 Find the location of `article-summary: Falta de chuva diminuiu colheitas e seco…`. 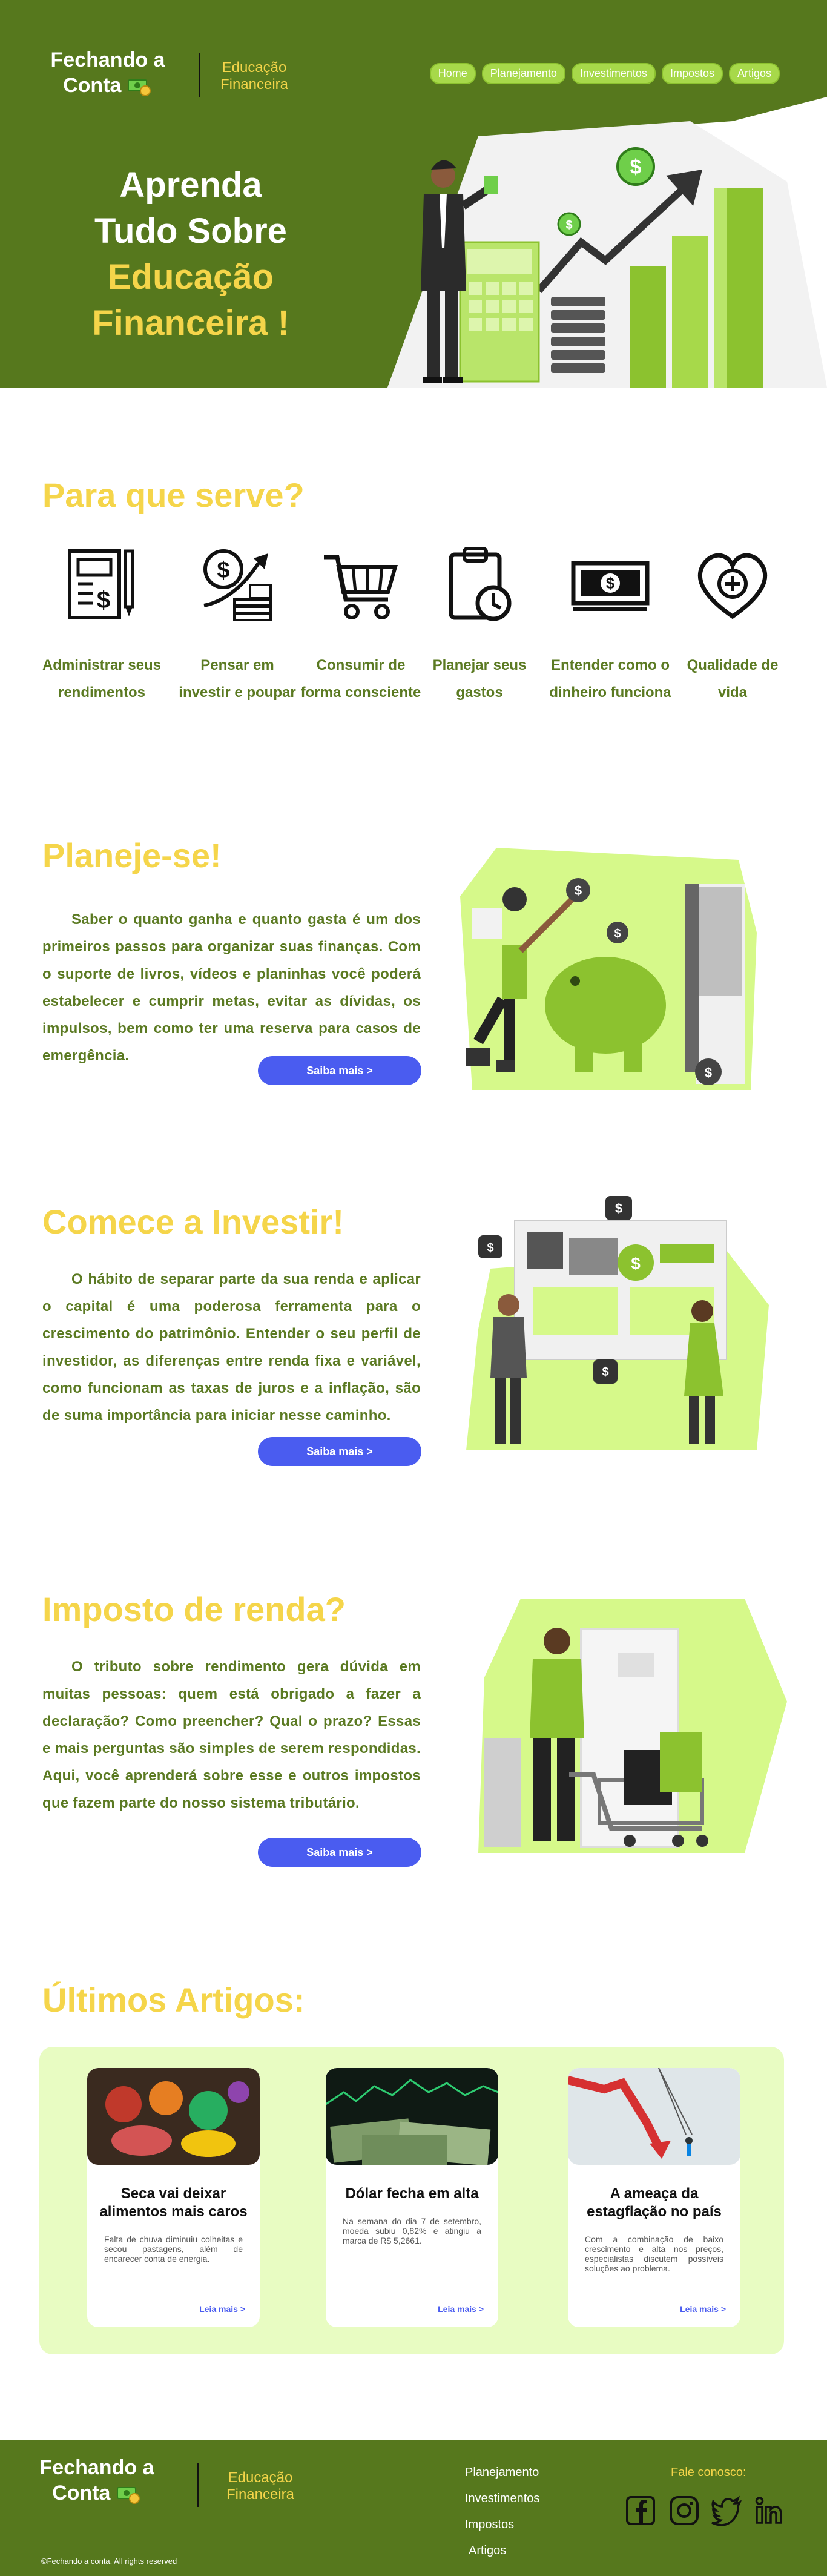

article-summary: Falta de chuva diminuiu colheitas e seco… is located at coordinates (173, 2249).